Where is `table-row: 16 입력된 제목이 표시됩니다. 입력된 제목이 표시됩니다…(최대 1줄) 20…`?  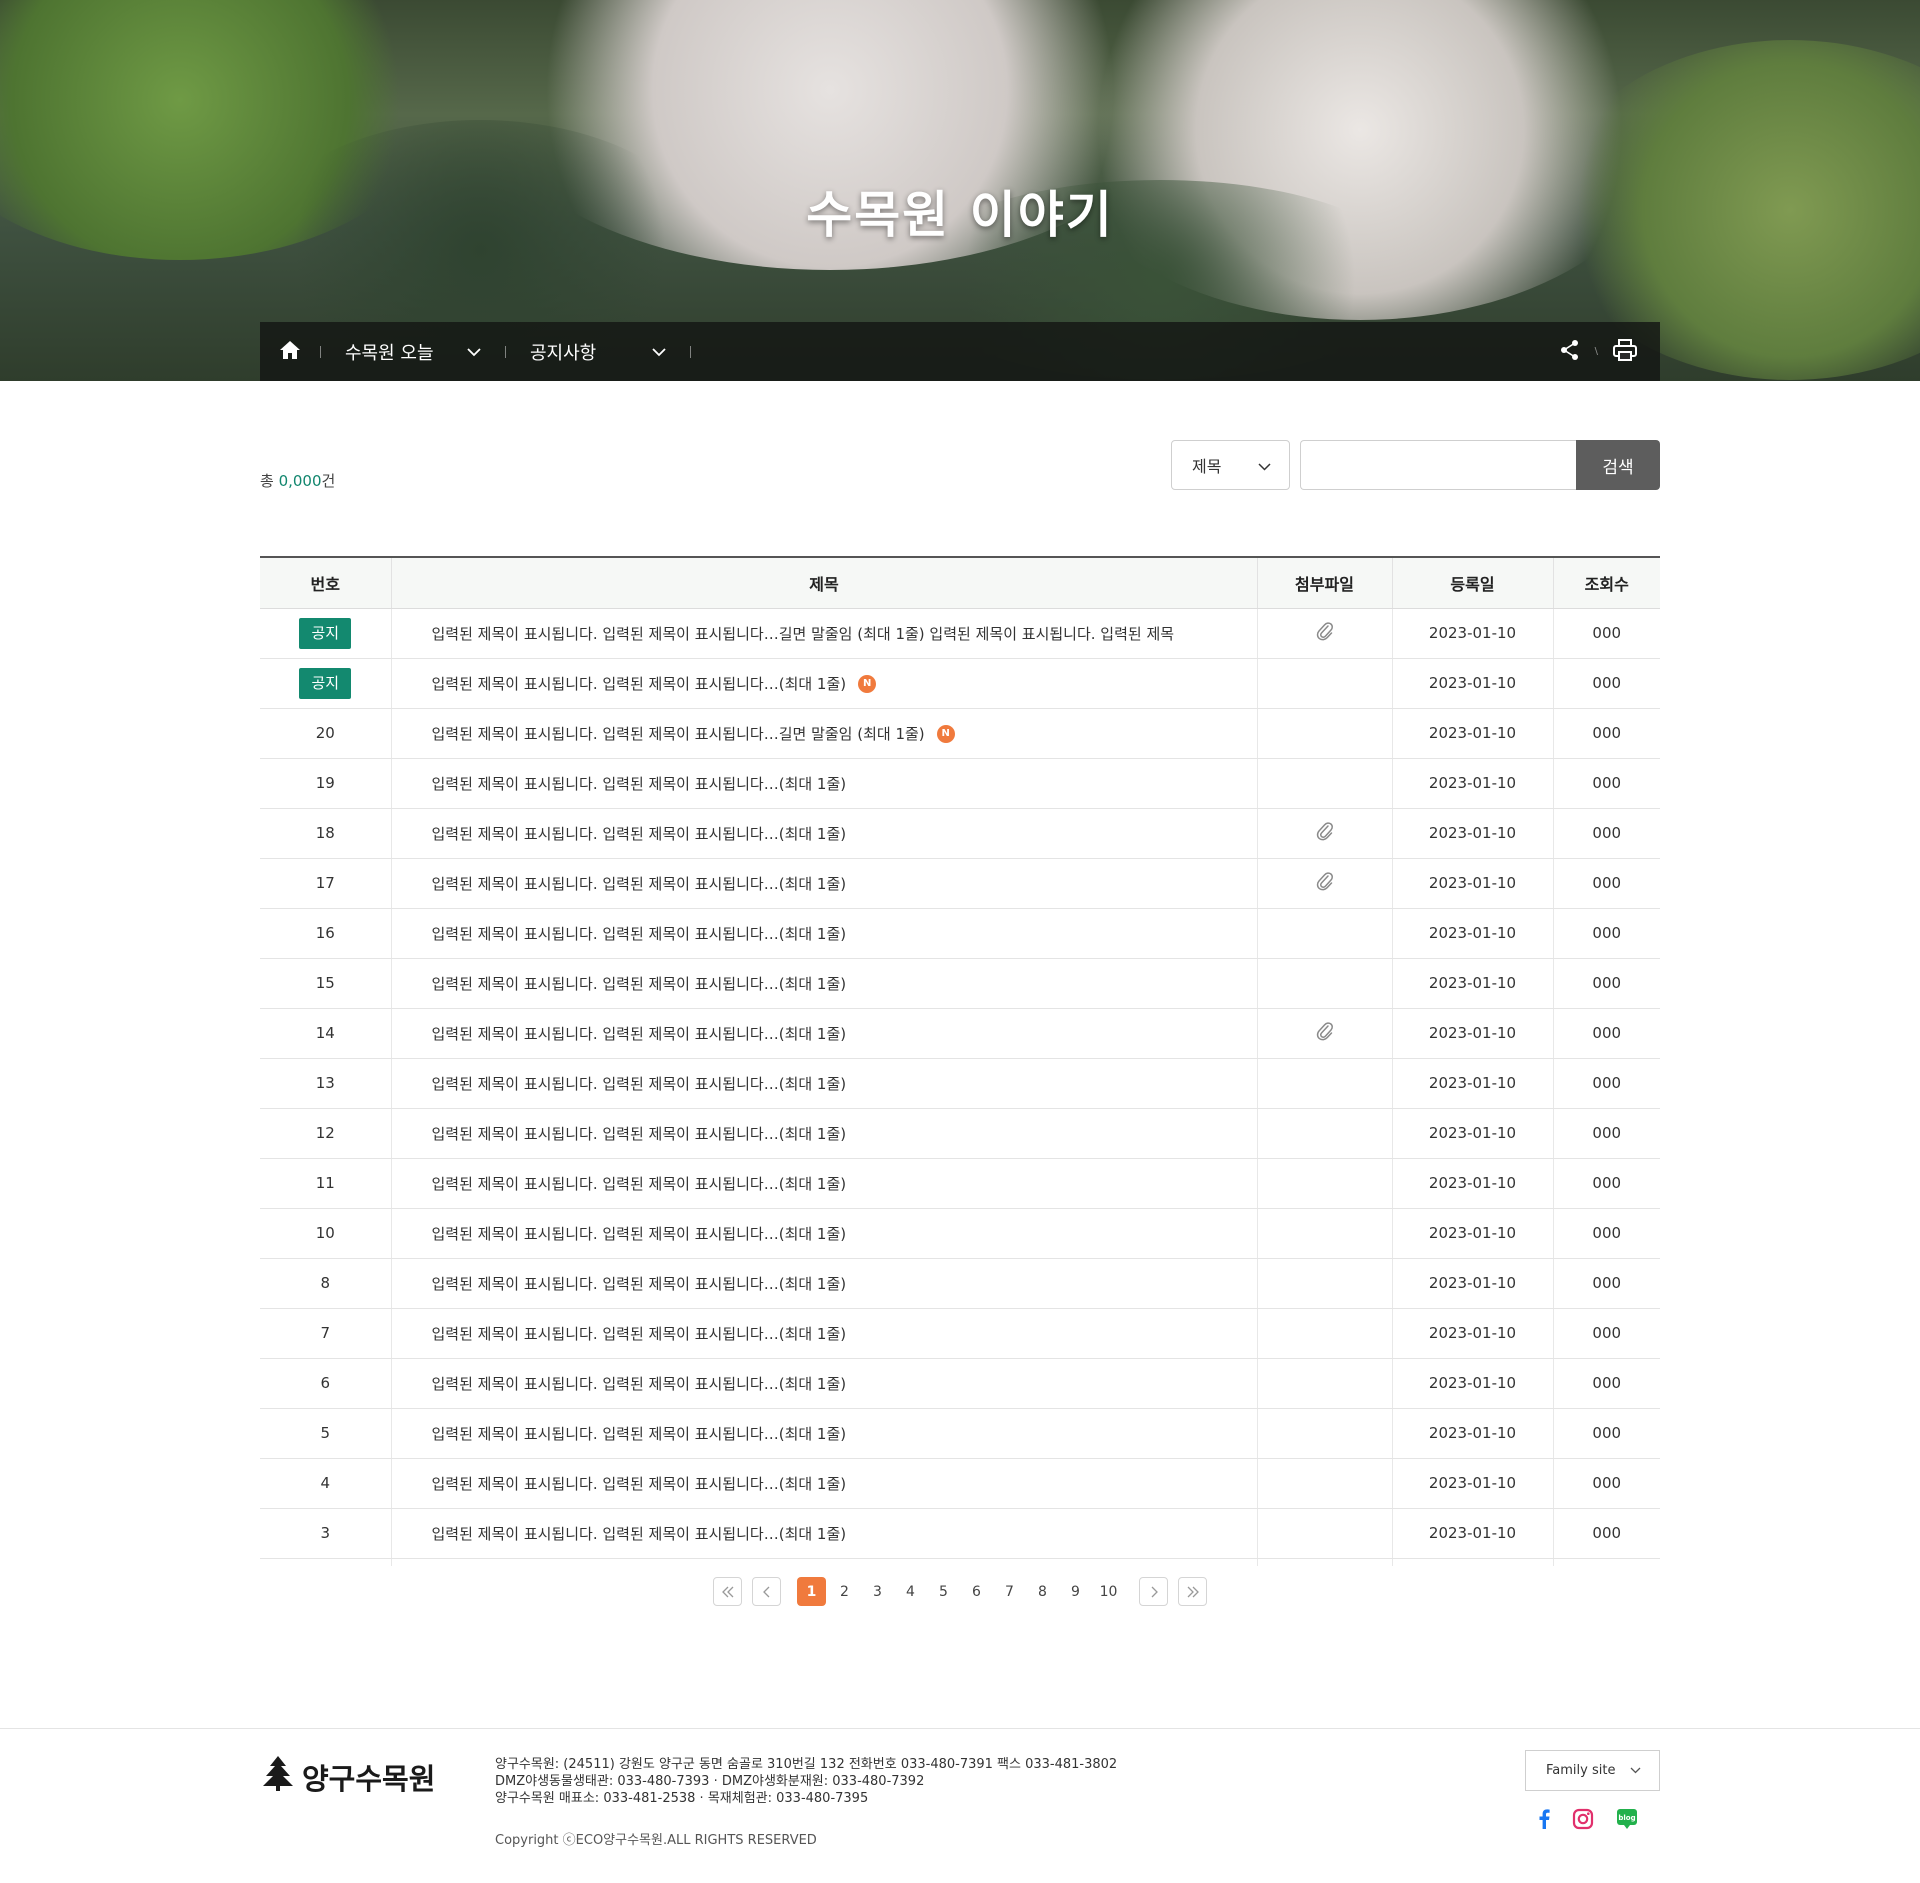
table-row: 16 입력된 제목이 표시됩니다. 입력된 제목이 표시됩니다…(최대 1줄) 20… is located at coordinates (960, 933).